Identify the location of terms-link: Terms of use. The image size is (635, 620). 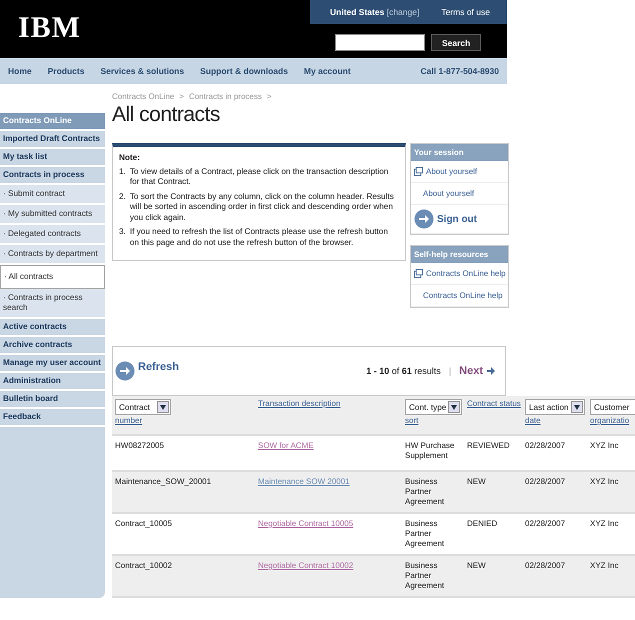
(465, 12).